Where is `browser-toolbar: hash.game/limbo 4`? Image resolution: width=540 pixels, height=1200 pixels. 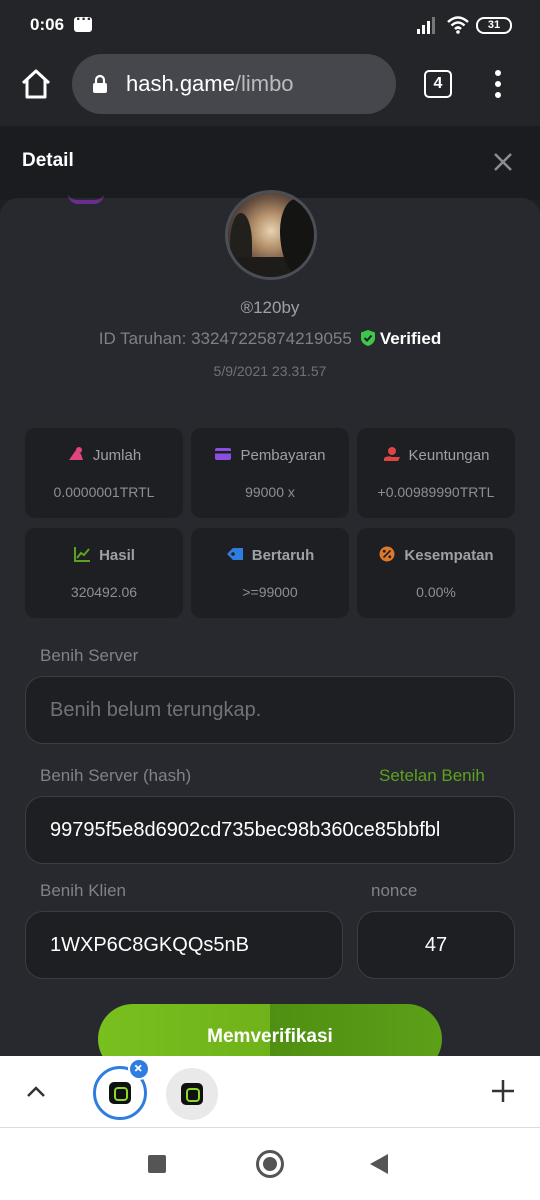 browser-toolbar: hash.game/limbo 4 is located at coordinates (270, 89).